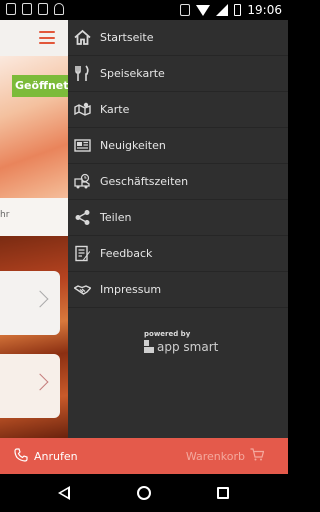  I want to click on drawer-item-feedback: Feedback, so click(178, 254).